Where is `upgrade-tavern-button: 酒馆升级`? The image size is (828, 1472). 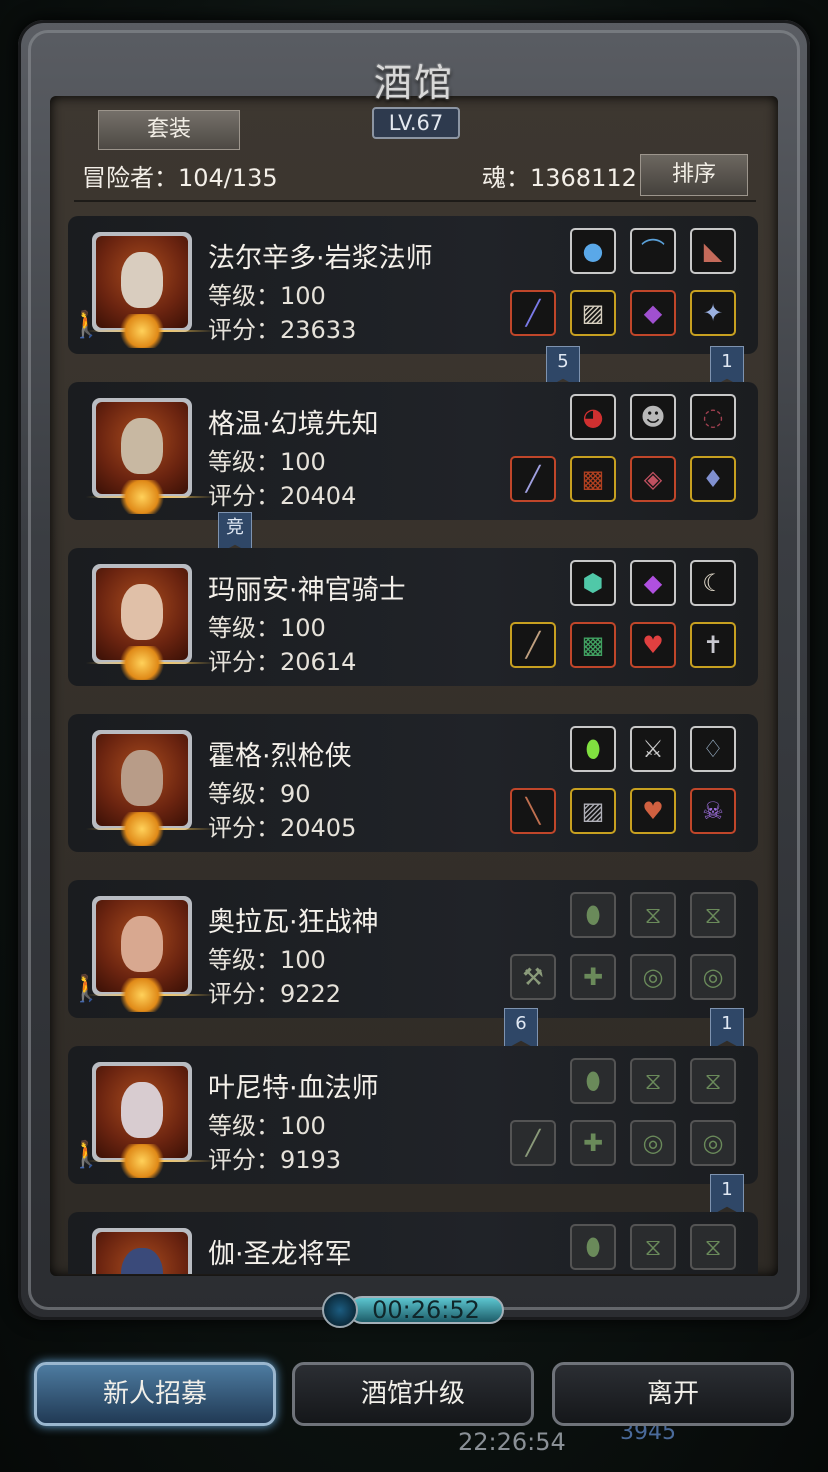
upgrade-tavern-button: 酒馆升级 is located at coordinates (413, 1394).